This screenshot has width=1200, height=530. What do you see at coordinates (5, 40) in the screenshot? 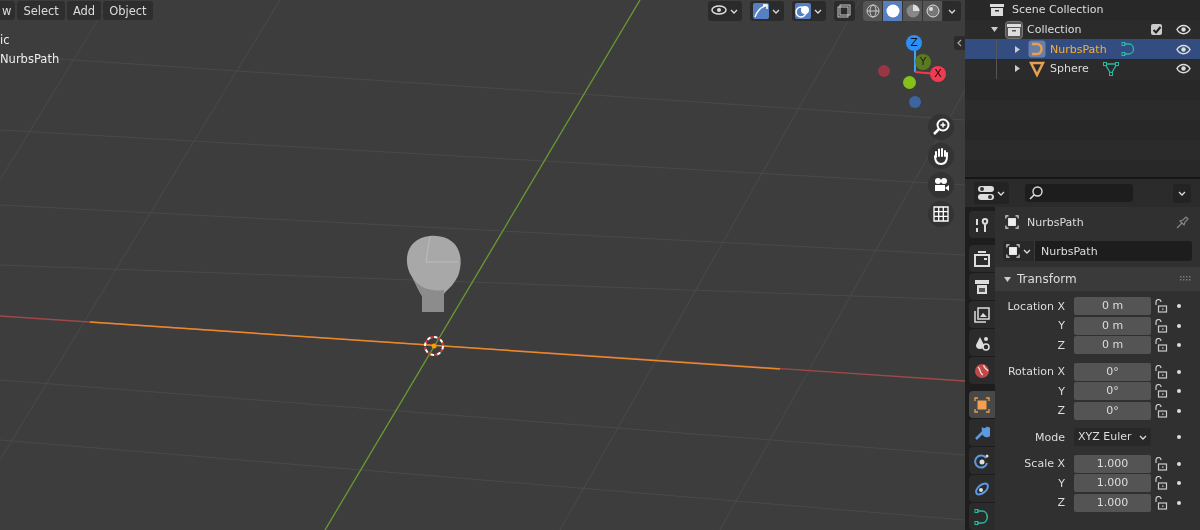
I see `viewport-info-text: ic` at bounding box center [5, 40].